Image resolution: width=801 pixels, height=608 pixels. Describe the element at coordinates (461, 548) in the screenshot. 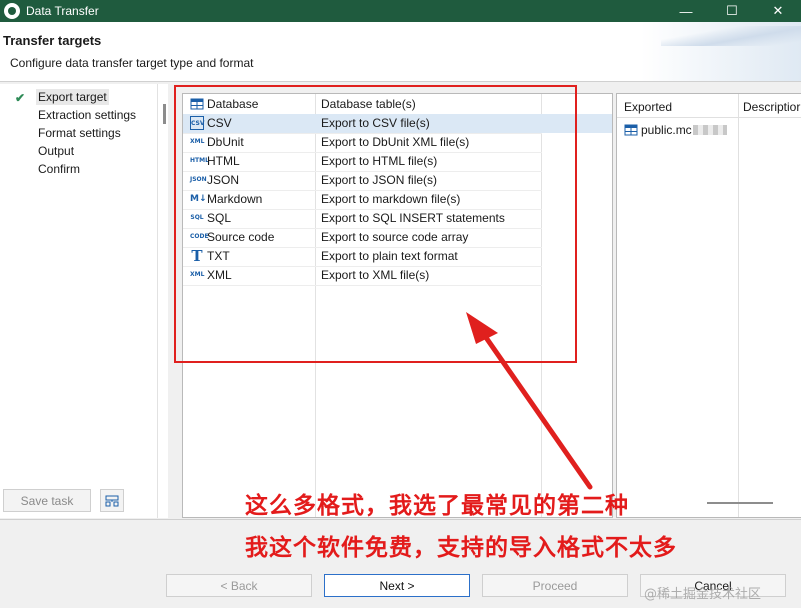

I see `annotation-line-2: 我这个软件免费，支持的导入格式不太多` at that location.